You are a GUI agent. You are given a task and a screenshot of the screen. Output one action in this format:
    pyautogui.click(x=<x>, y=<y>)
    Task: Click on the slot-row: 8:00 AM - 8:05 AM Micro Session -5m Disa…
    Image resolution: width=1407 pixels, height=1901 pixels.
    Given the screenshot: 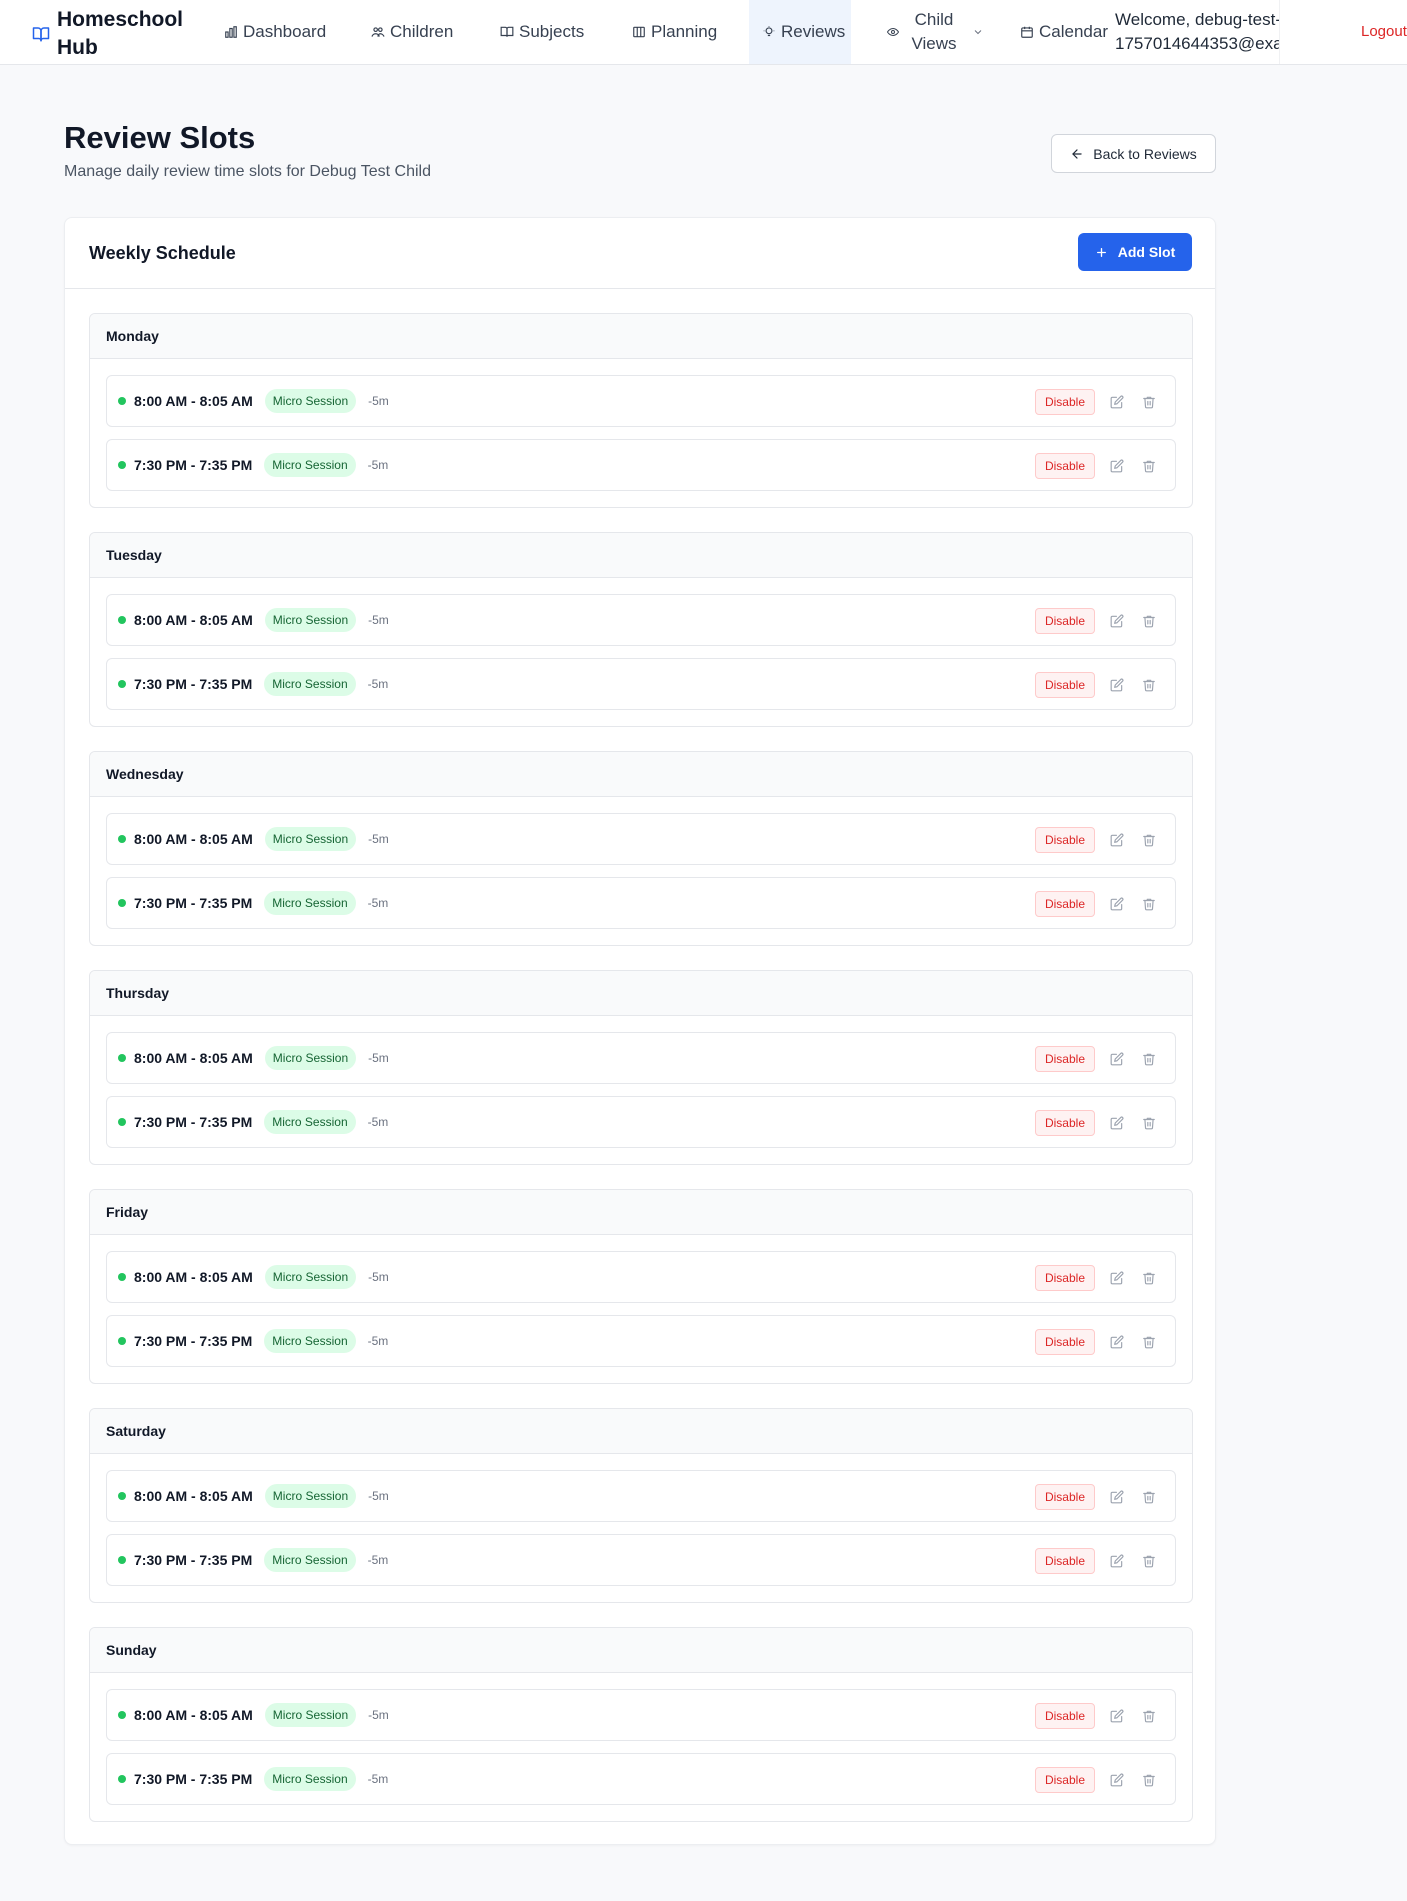 What is the action you would take?
    pyautogui.click(x=641, y=620)
    